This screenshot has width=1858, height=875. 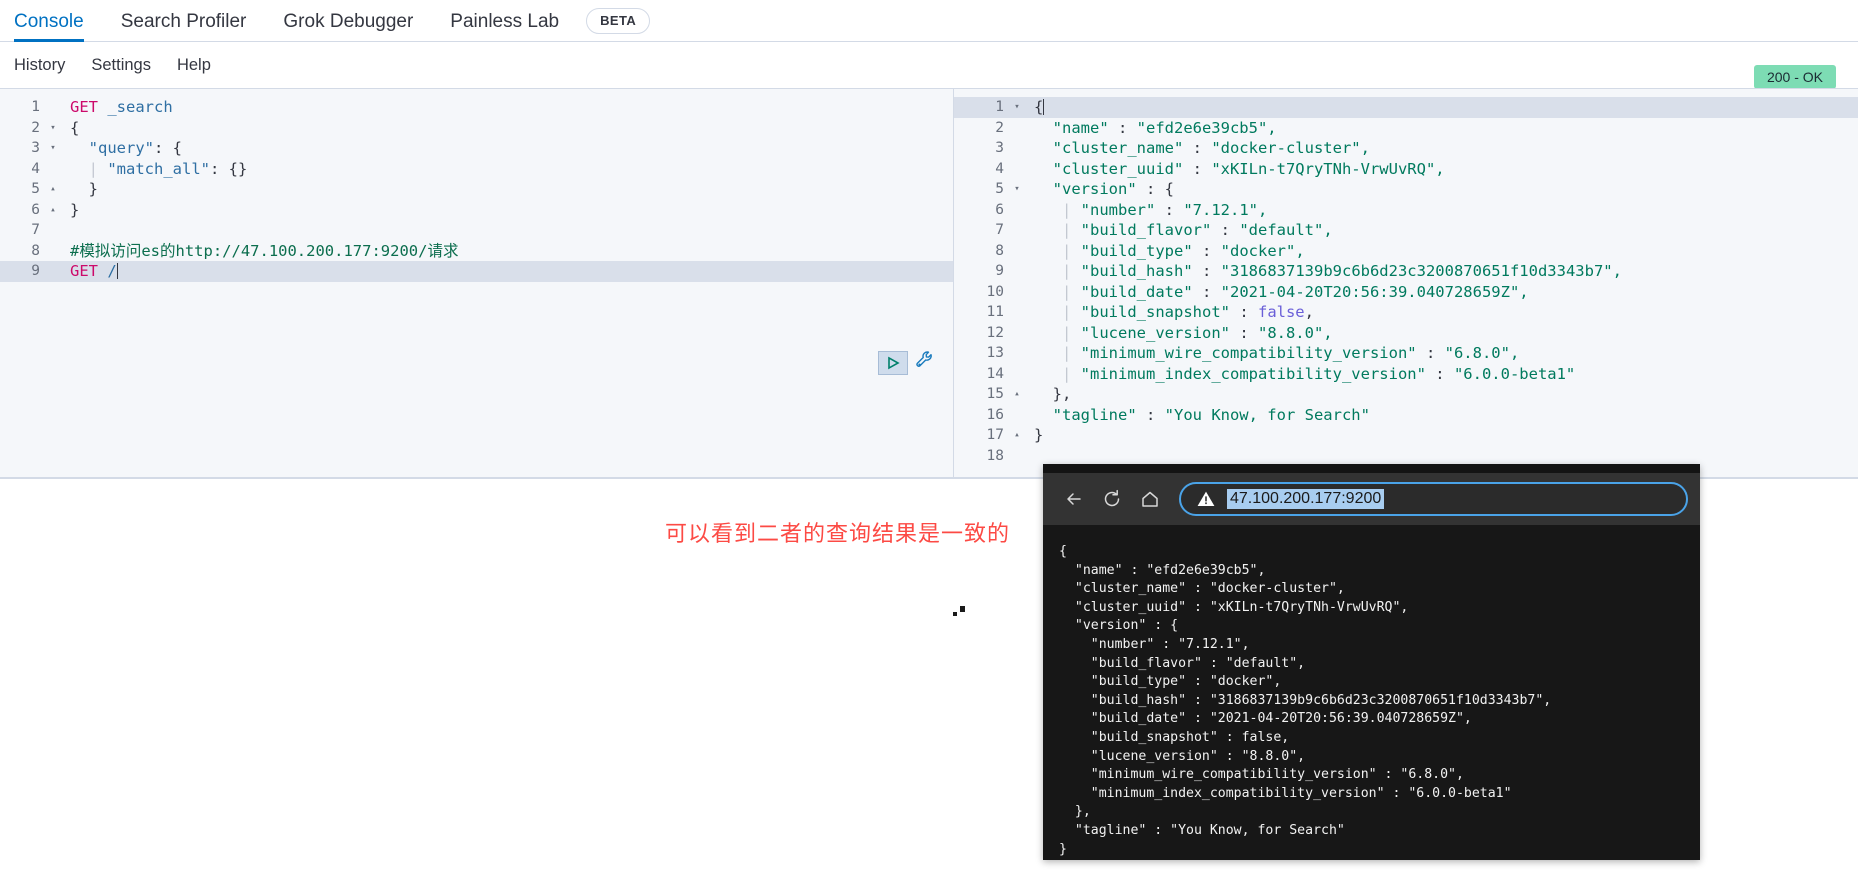 I want to click on url-text: 47.100.200.177:9200, so click(x=1306, y=499).